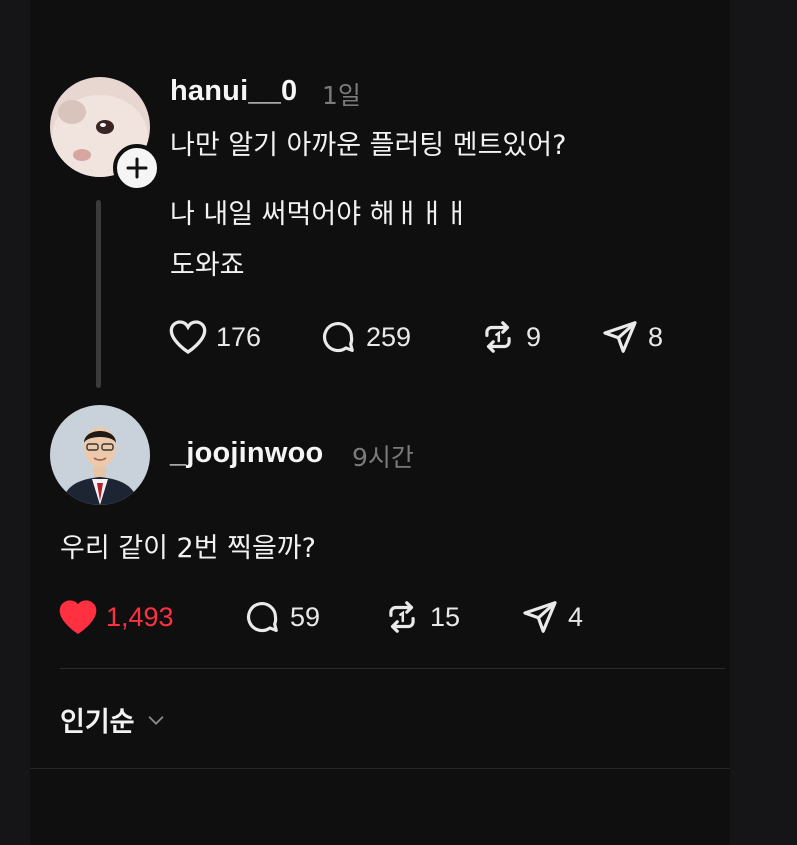  What do you see at coordinates (98, 294) in the screenshot?
I see `thread-connector-line` at bounding box center [98, 294].